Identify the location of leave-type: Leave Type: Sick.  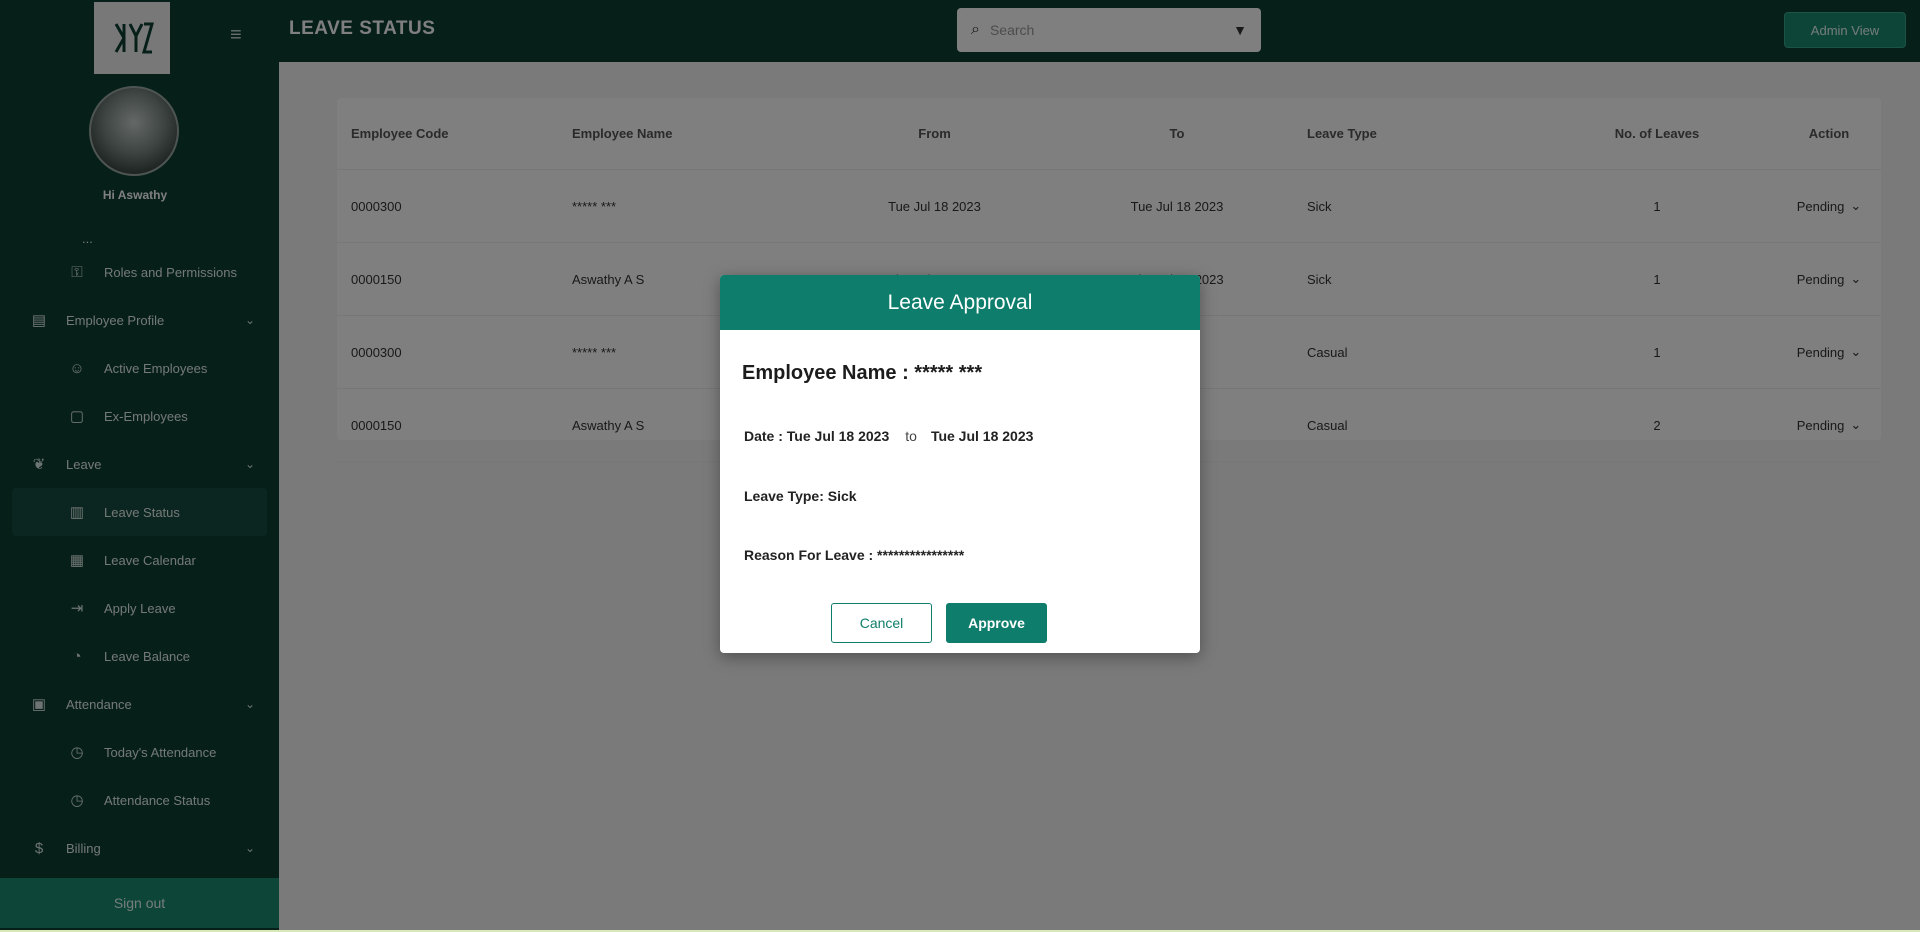
(800, 496).